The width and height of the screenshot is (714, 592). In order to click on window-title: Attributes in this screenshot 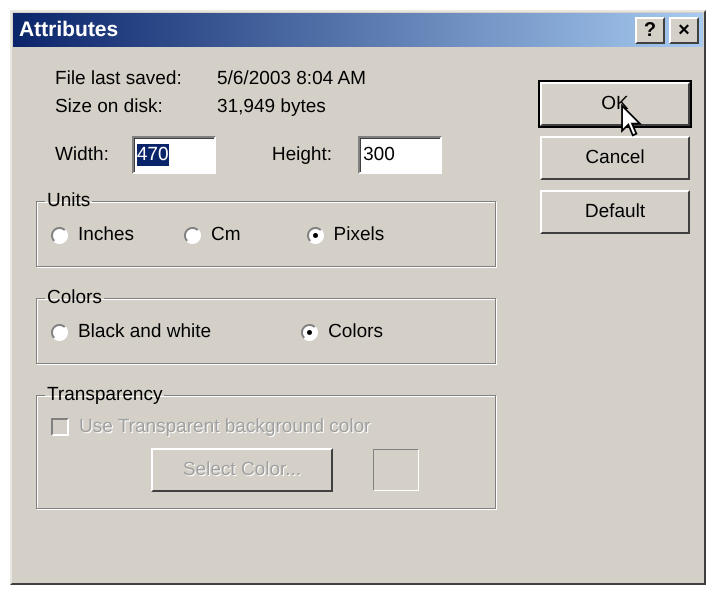, I will do `click(68, 30)`.